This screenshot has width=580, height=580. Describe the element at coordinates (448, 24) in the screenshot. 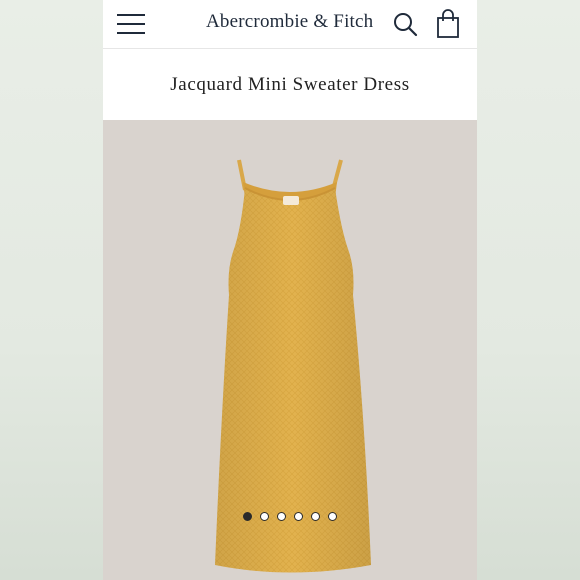

I see `shopping-bag-icon` at that location.